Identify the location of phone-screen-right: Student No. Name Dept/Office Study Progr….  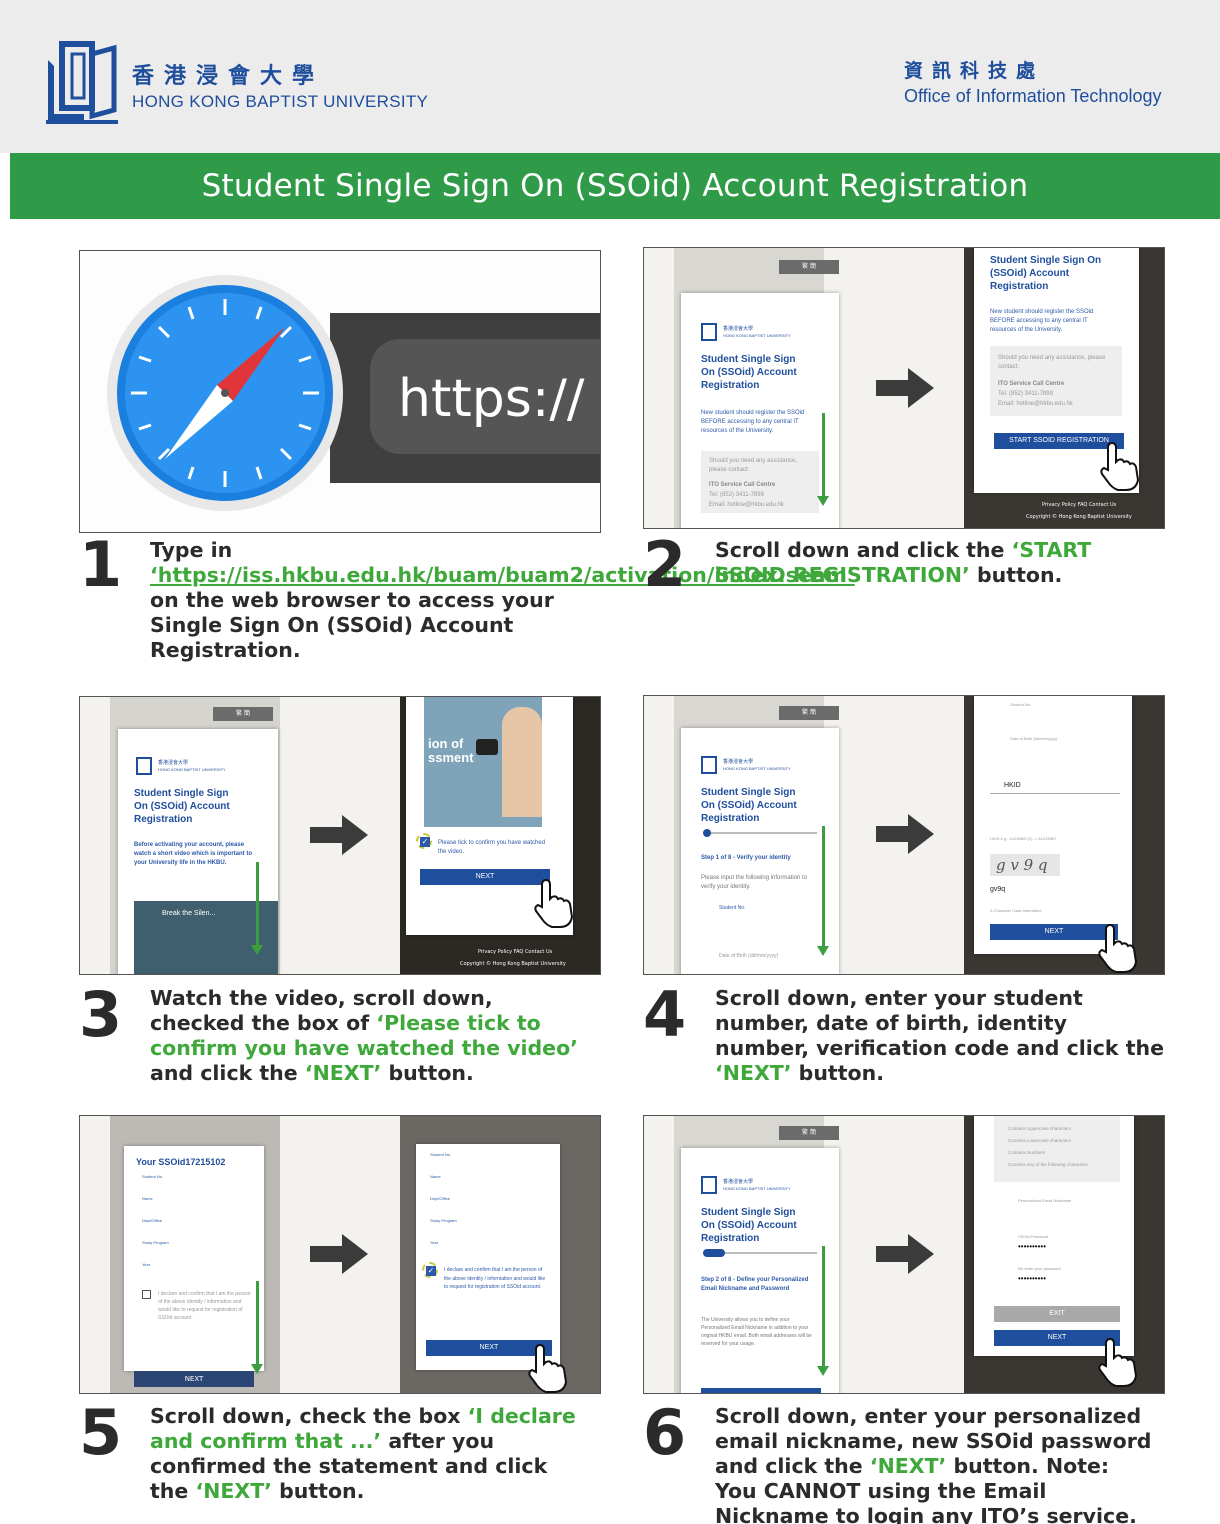
(488, 1257).